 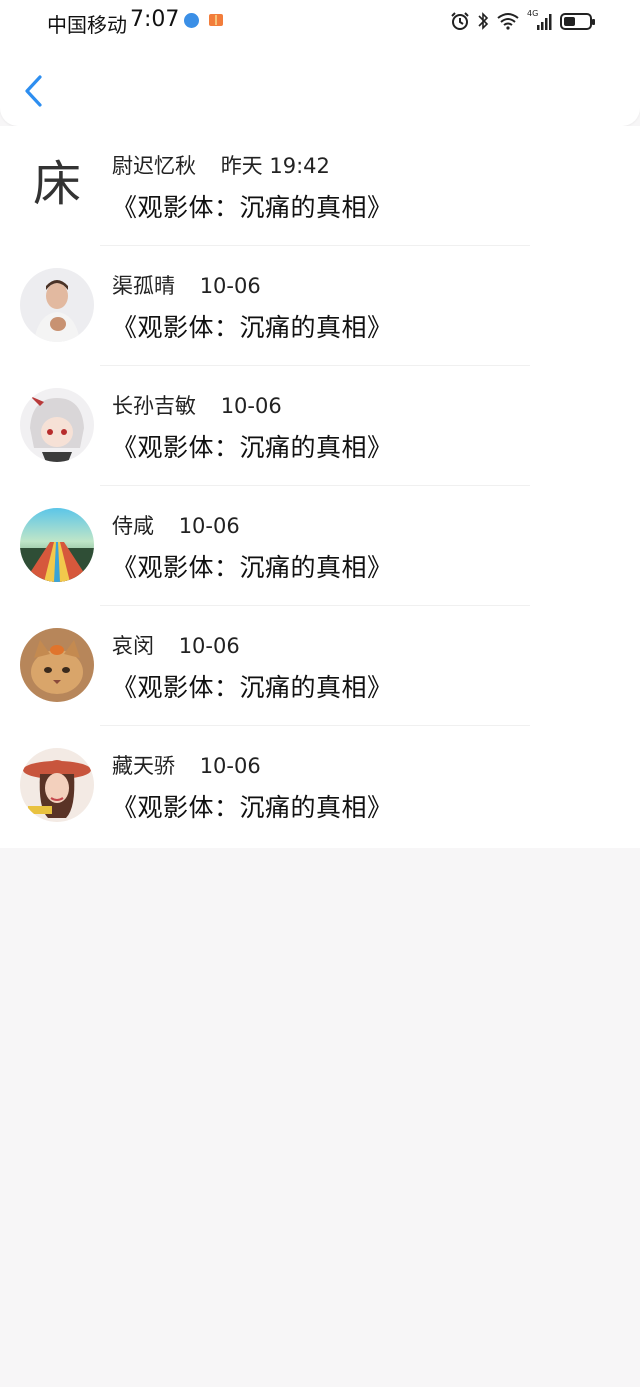 I want to click on sender-name: 长孙吉敏, so click(x=154, y=406).